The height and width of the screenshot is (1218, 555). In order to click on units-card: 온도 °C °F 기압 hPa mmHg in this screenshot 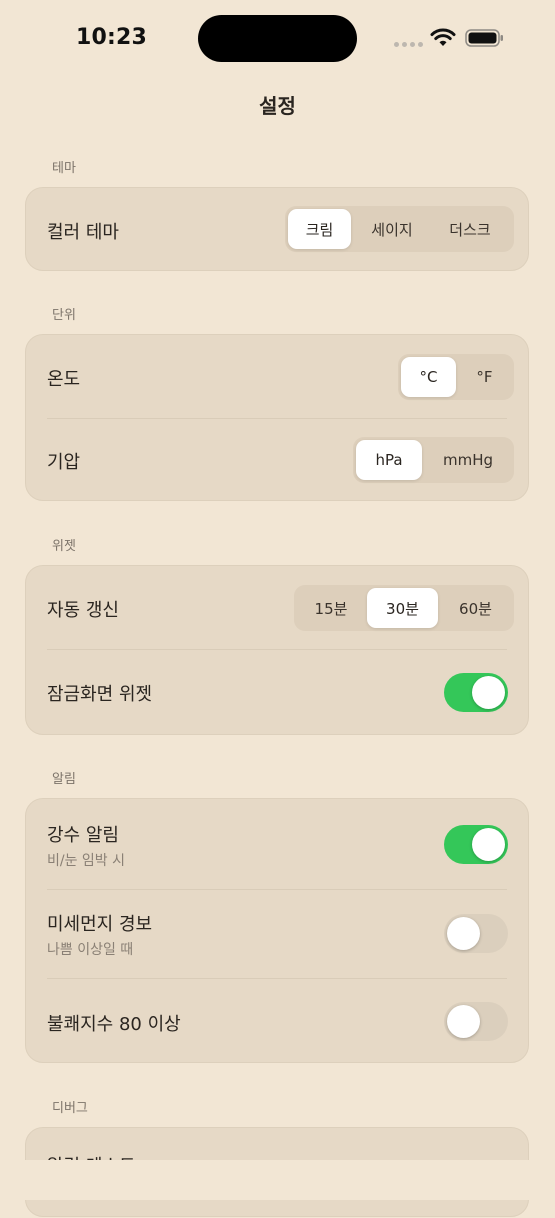, I will do `click(277, 417)`.